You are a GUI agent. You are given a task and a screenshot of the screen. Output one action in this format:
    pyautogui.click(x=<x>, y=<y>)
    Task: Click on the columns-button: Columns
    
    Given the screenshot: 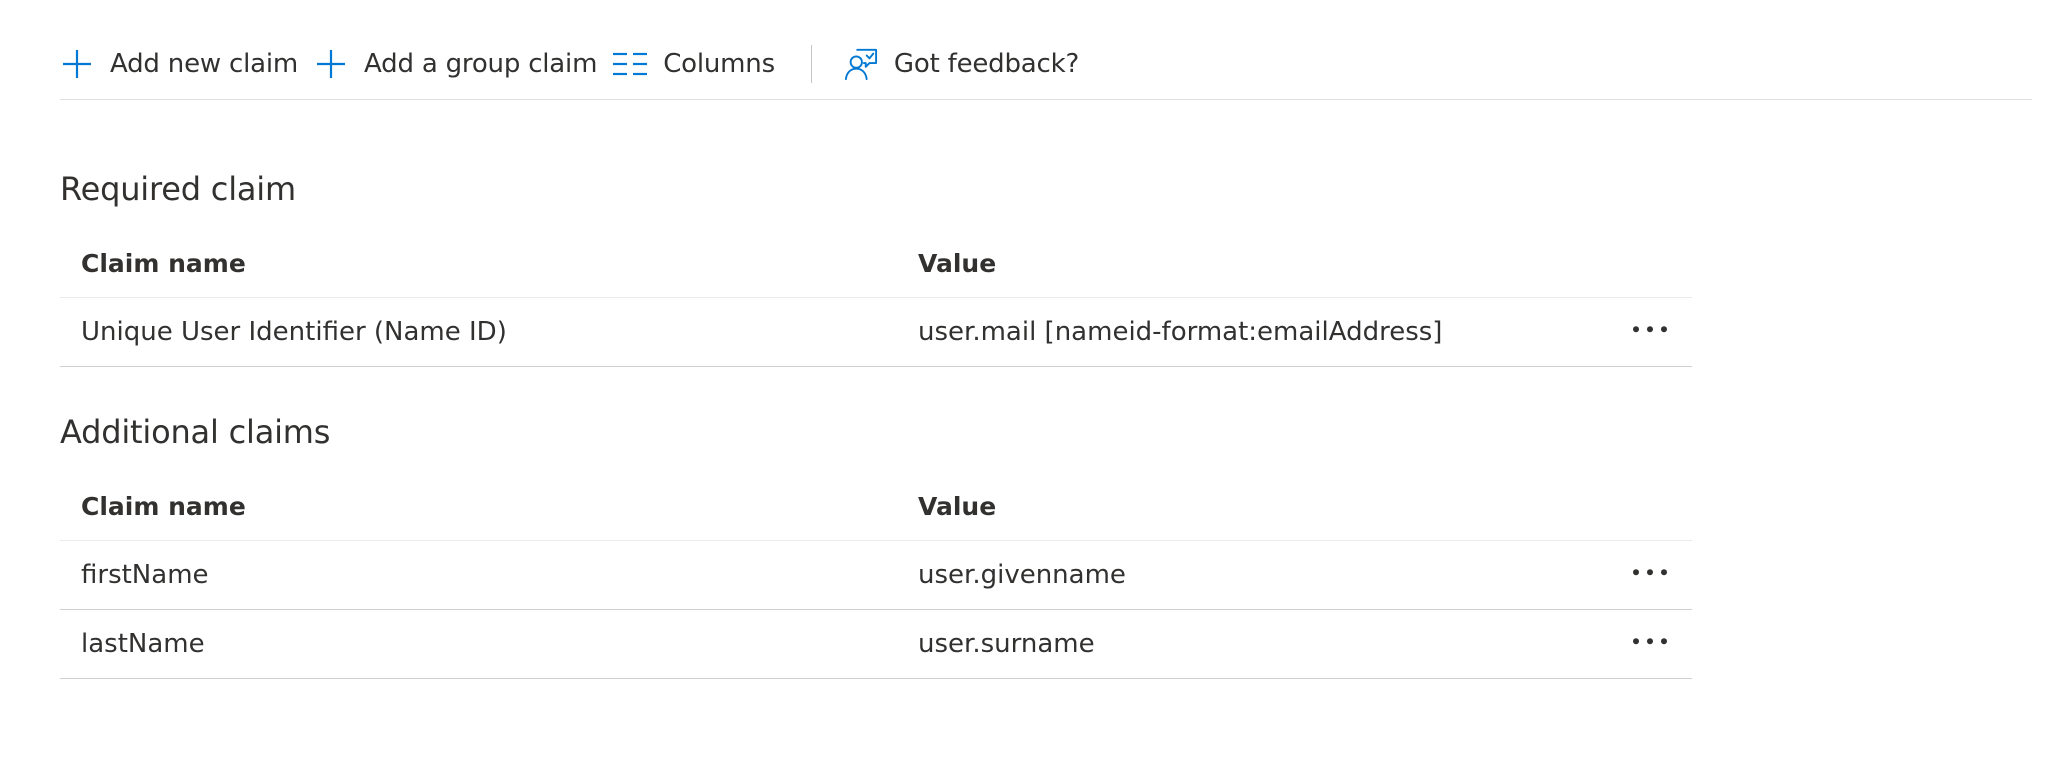 What is the action you would take?
    pyautogui.click(x=702, y=64)
    